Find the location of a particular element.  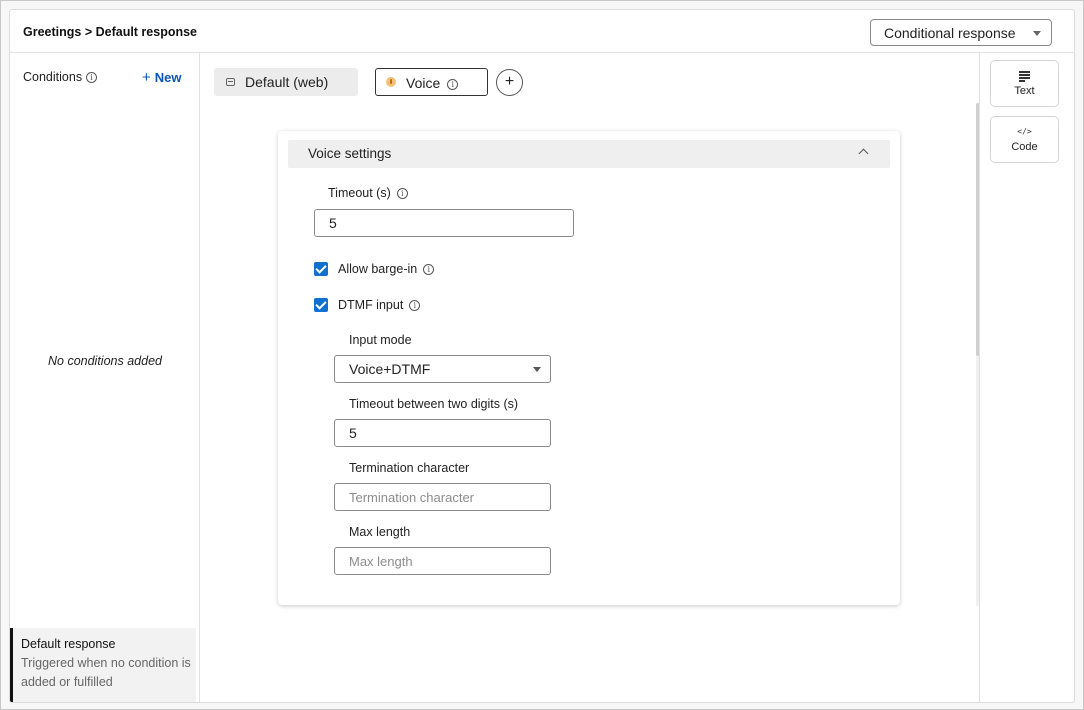

input-mode-select: Voice+DTMF is located at coordinates (442, 369).